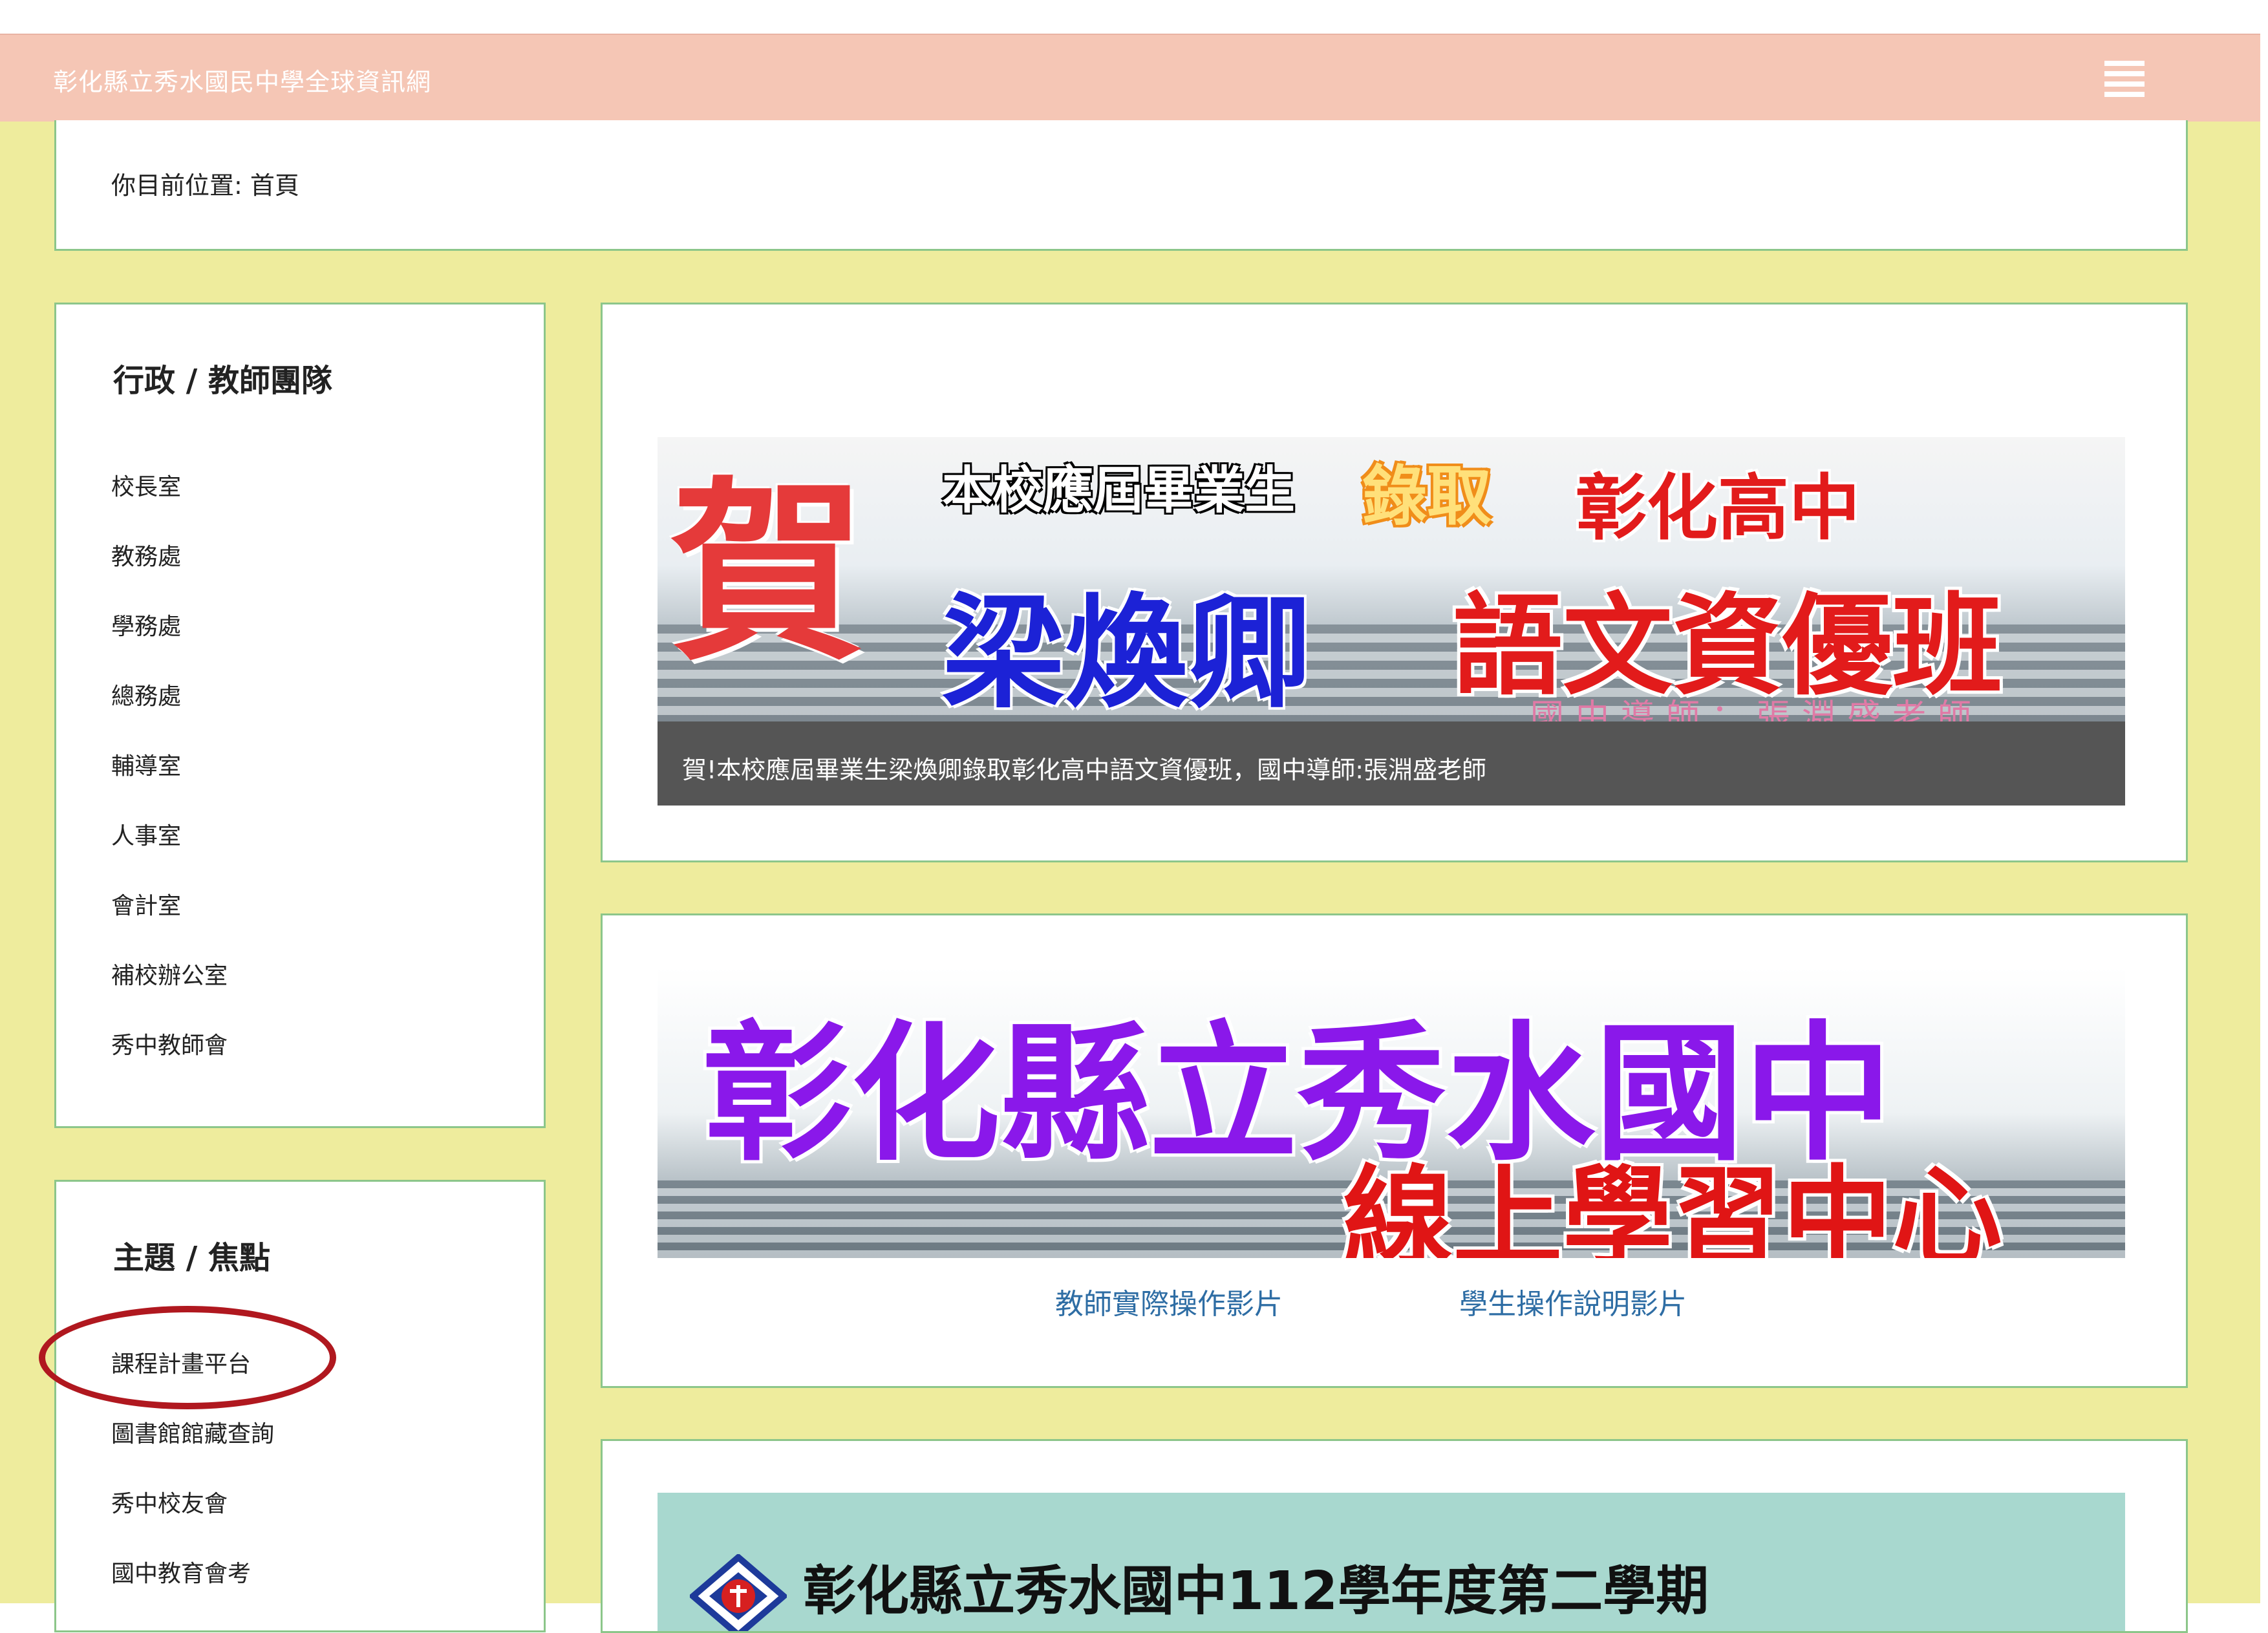 Image resolution: width=2268 pixels, height=1633 pixels. What do you see at coordinates (146, 624) in the screenshot?
I see `sidebar-item-student-affairs: 學務處` at bounding box center [146, 624].